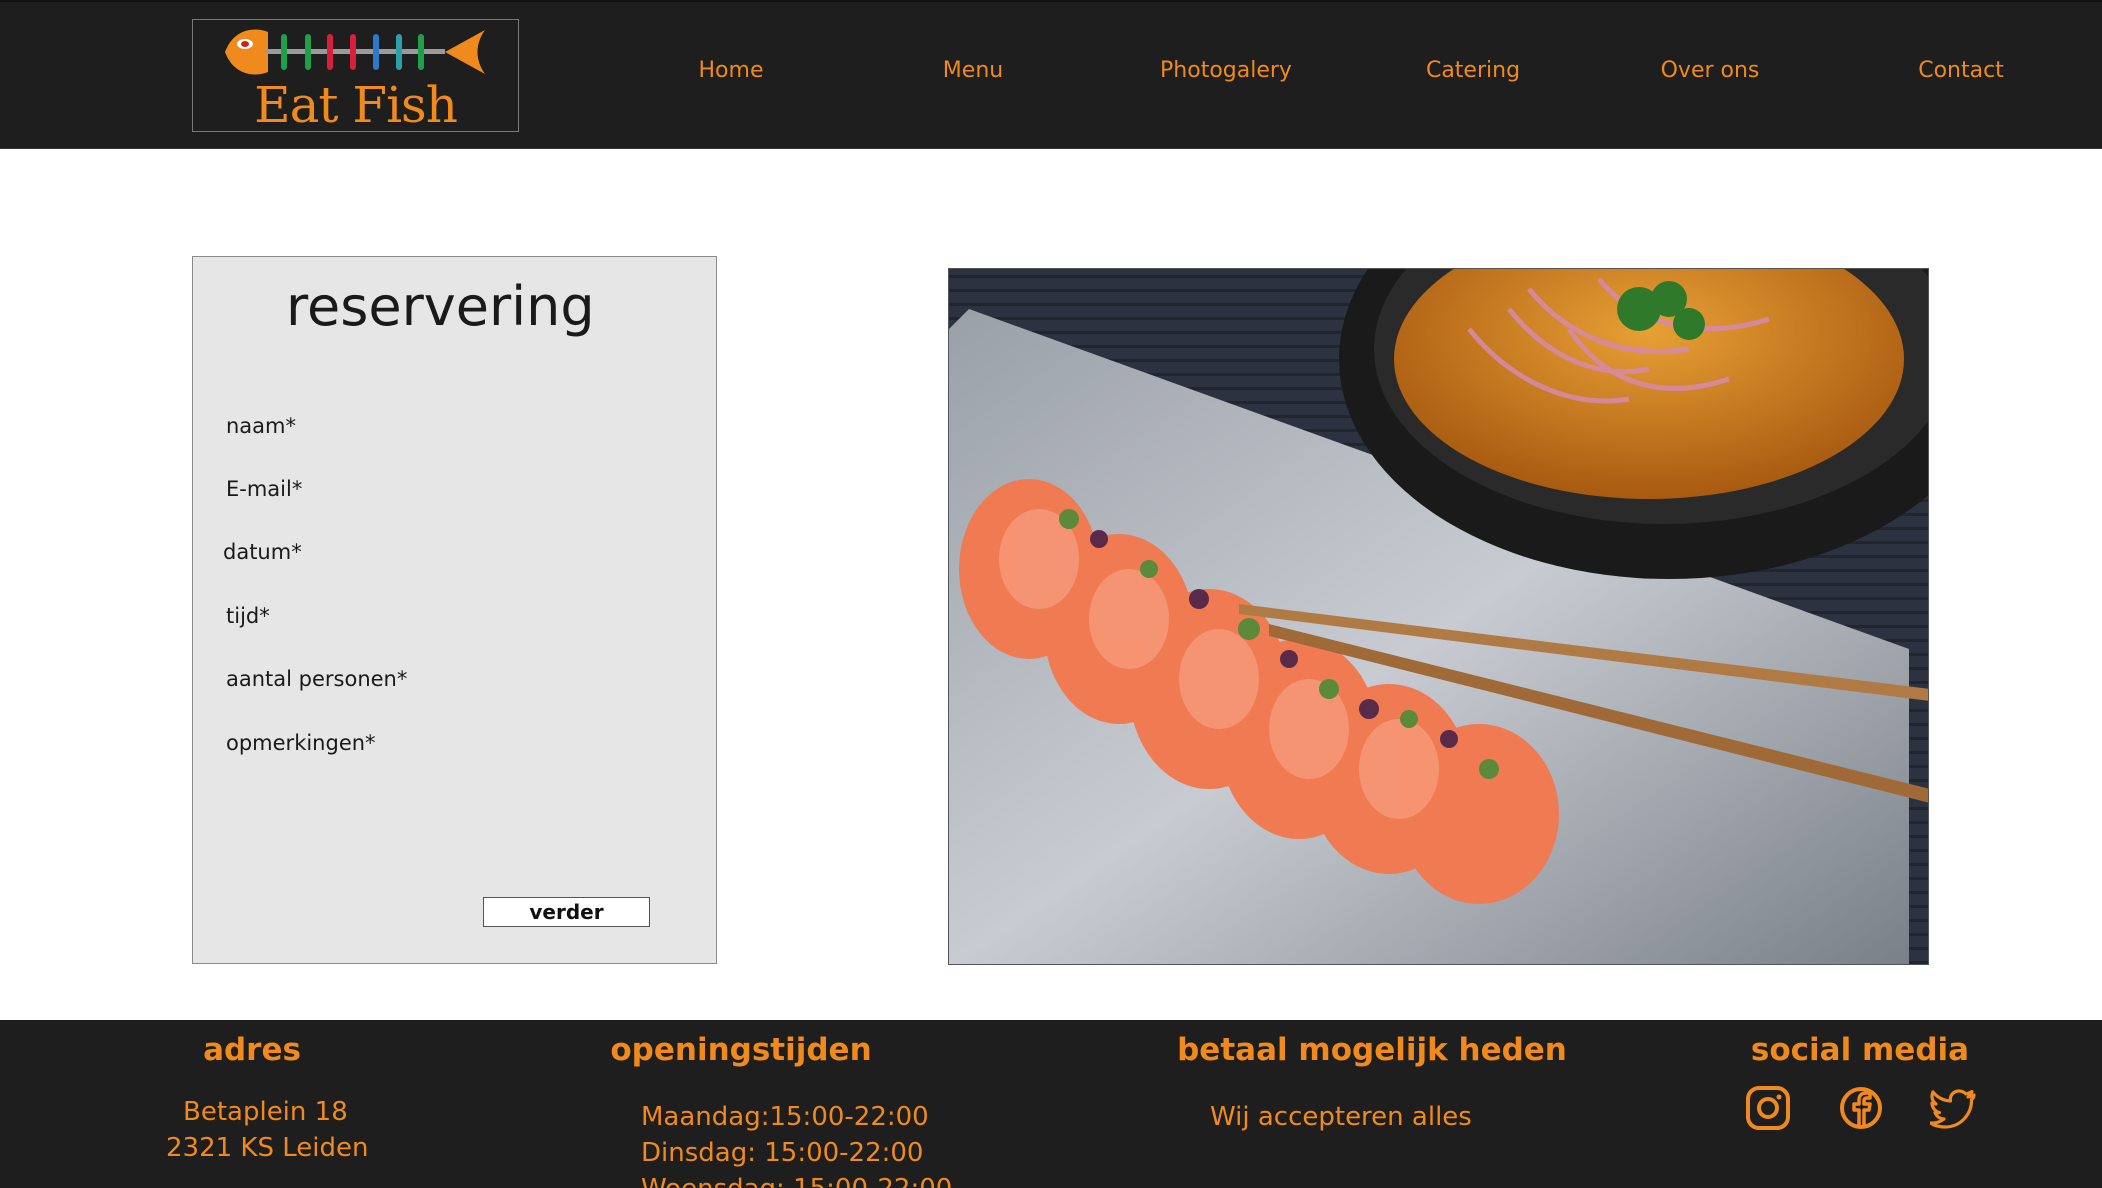  Describe the element at coordinates (261, 426) in the screenshot. I see `field-naam: naam*` at that location.